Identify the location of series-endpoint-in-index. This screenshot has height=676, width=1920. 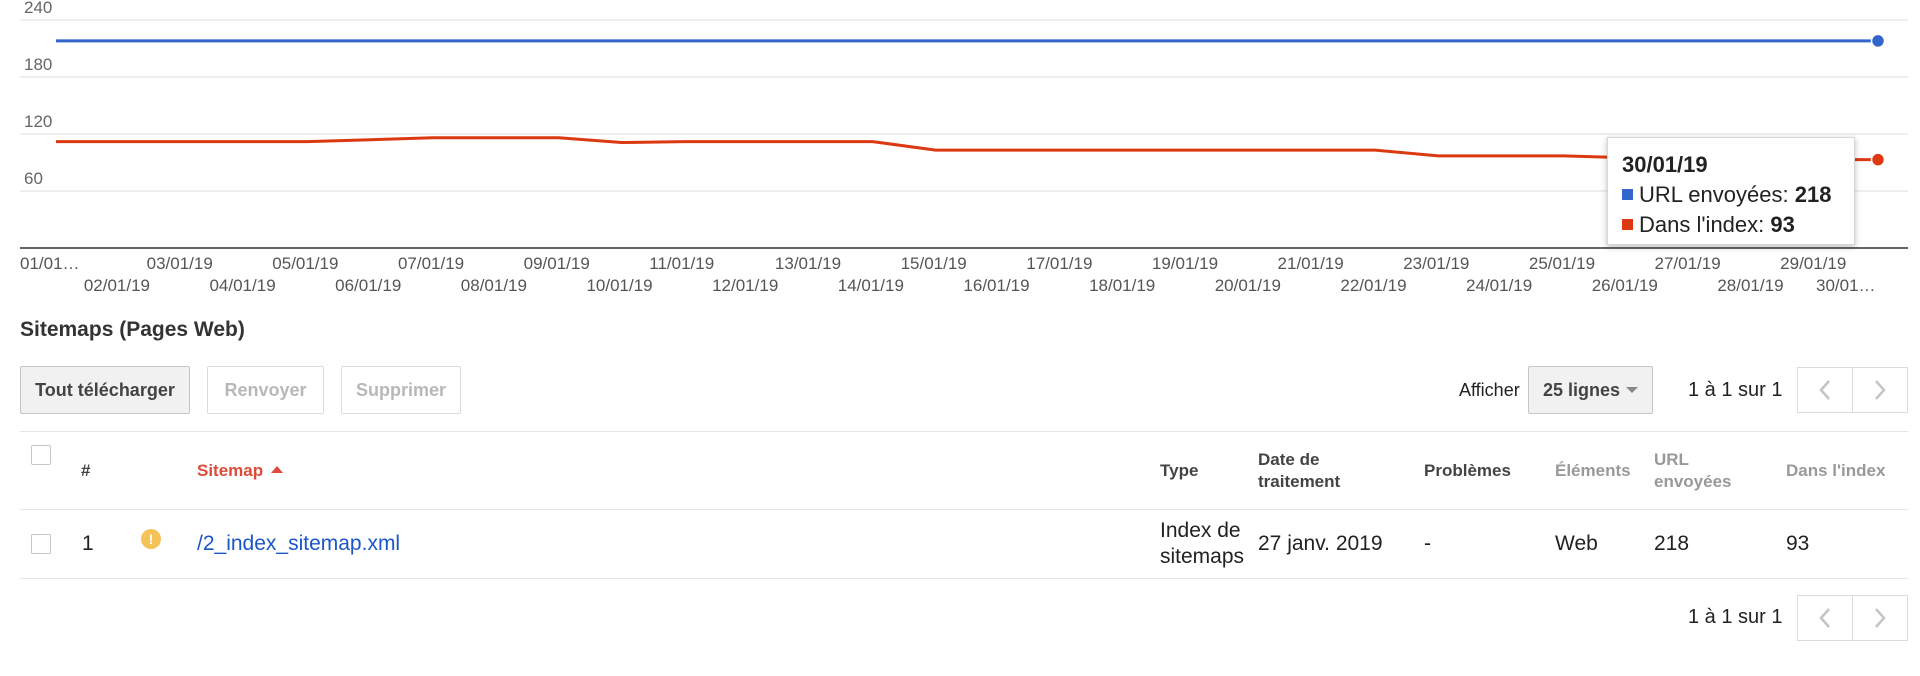
(1878, 159).